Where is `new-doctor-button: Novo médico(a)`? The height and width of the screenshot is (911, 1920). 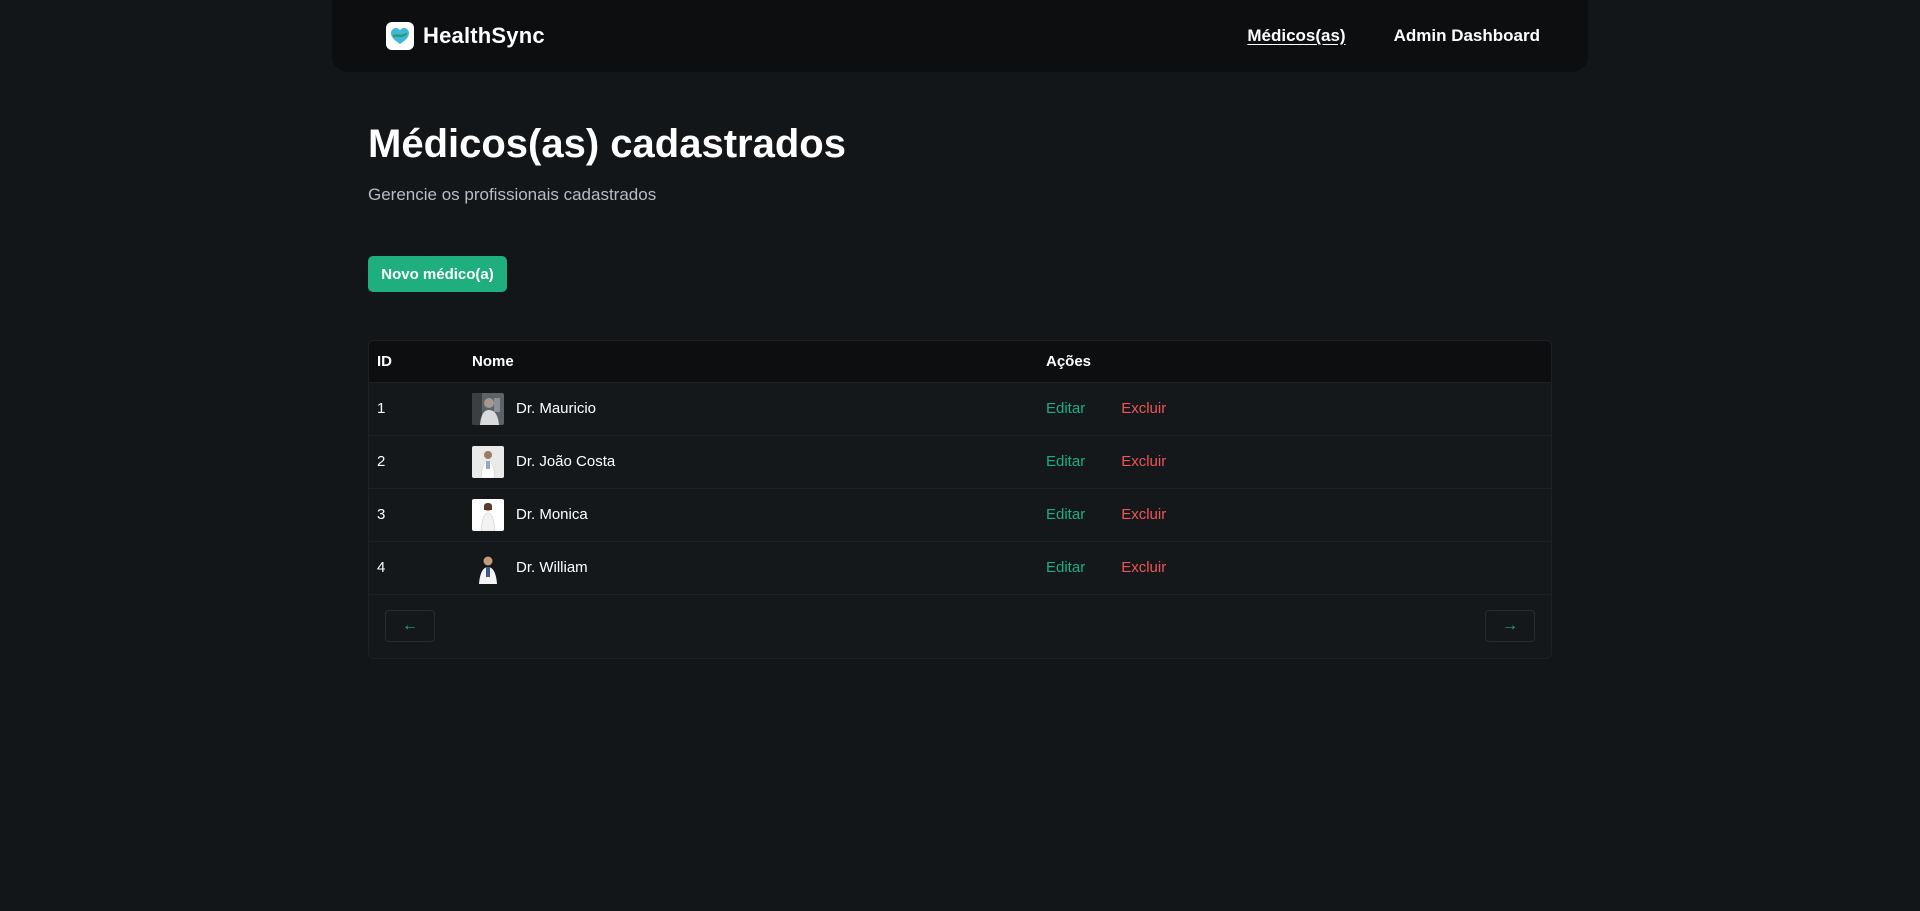
new-doctor-button: Novo médico(a) is located at coordinates (437, 274).